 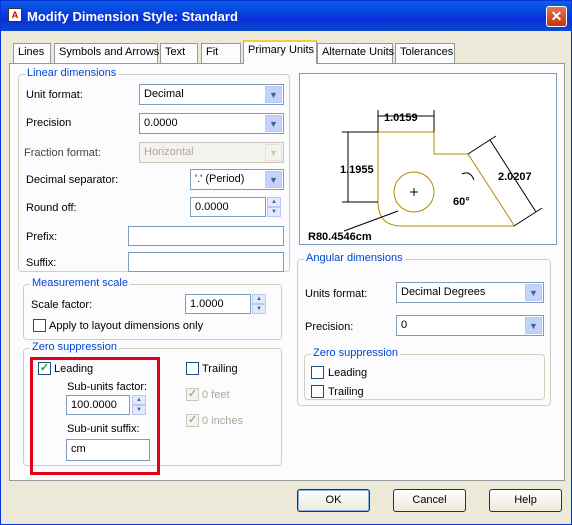 What do you see at coordinates (211, 94) in the screenshot?
I see `unit-format-select: Decimal ▼` at bounding box center [211, 94].